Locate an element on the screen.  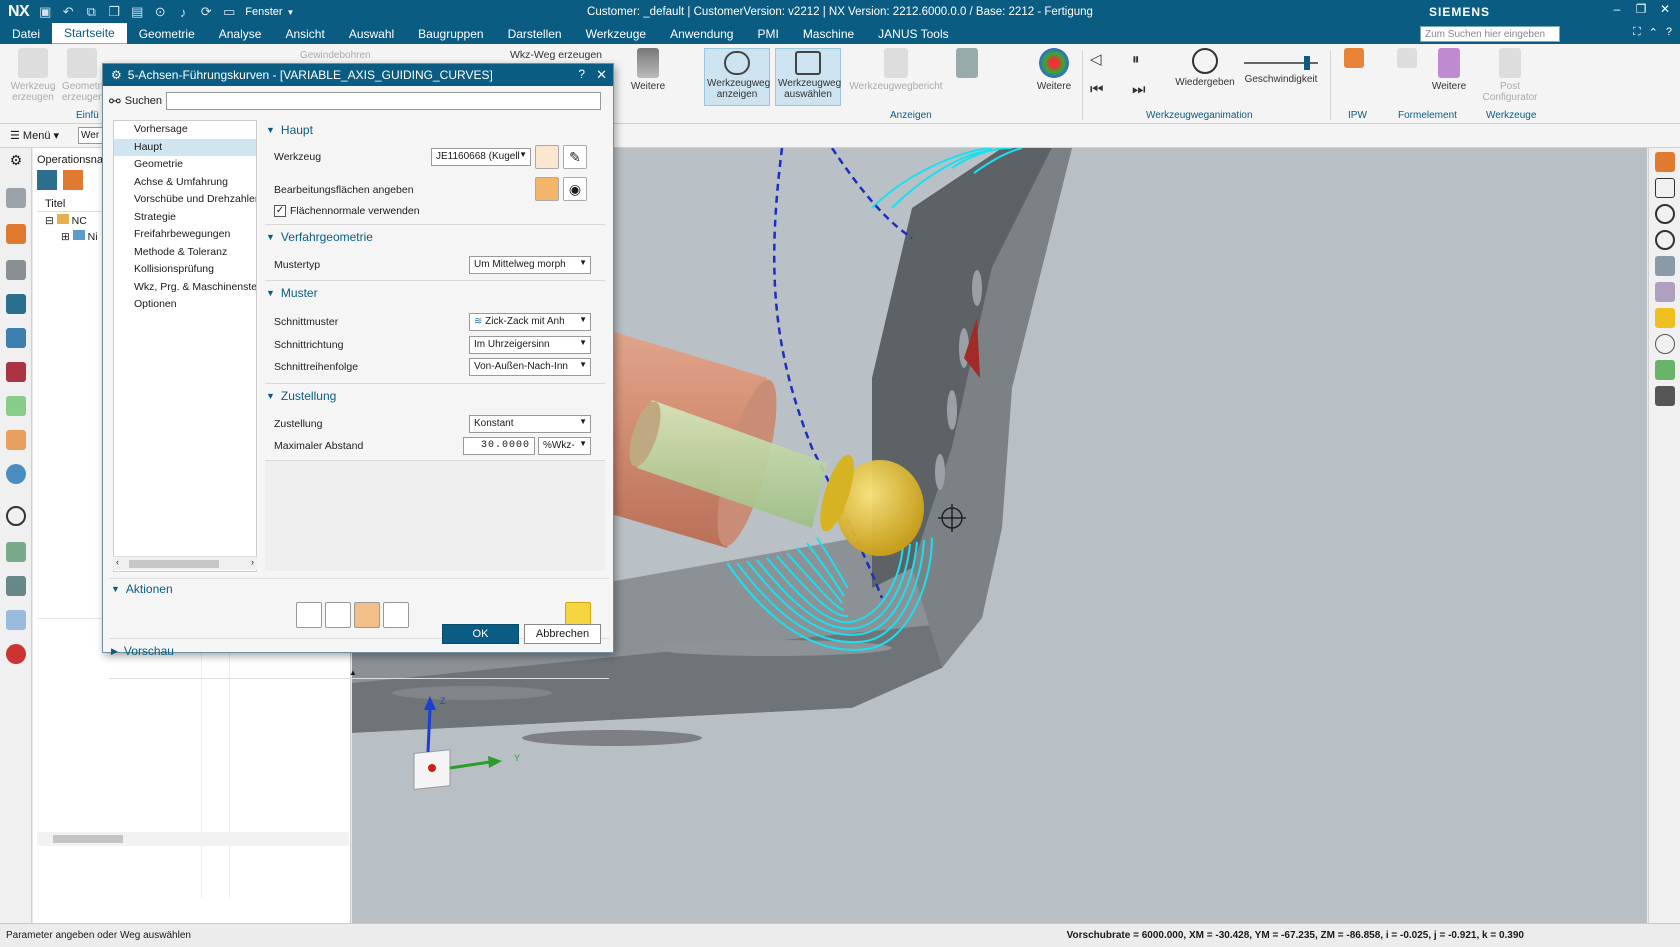
section-verfahrgeometrie: ▼ Verfahrgeometrie is located at coordinates (319, 237).